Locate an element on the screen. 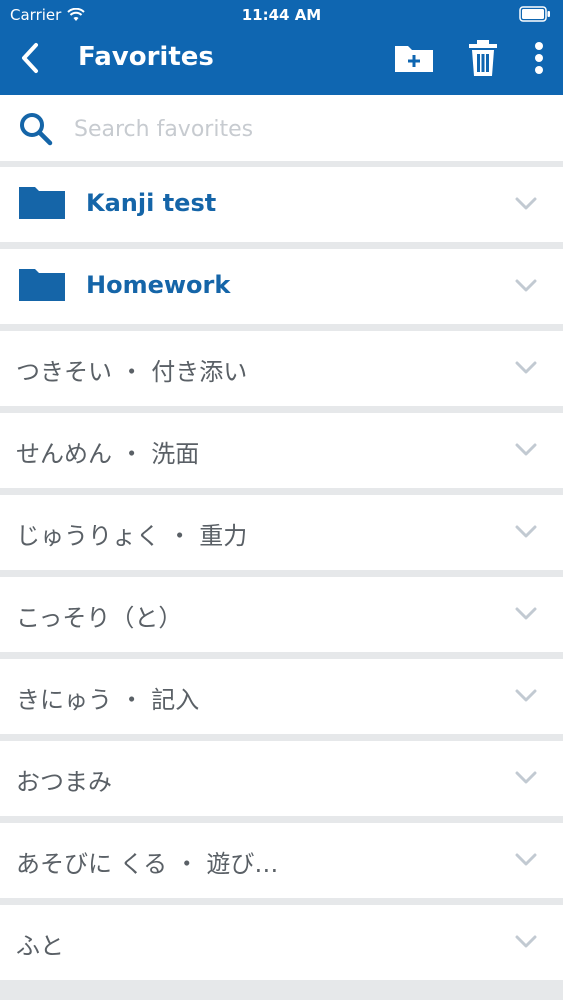 Image resolution: width=563 pixels, height=1000 pixels. app-header: Carrier 11:44 AM Favorites is located at coordinates (281, 47).